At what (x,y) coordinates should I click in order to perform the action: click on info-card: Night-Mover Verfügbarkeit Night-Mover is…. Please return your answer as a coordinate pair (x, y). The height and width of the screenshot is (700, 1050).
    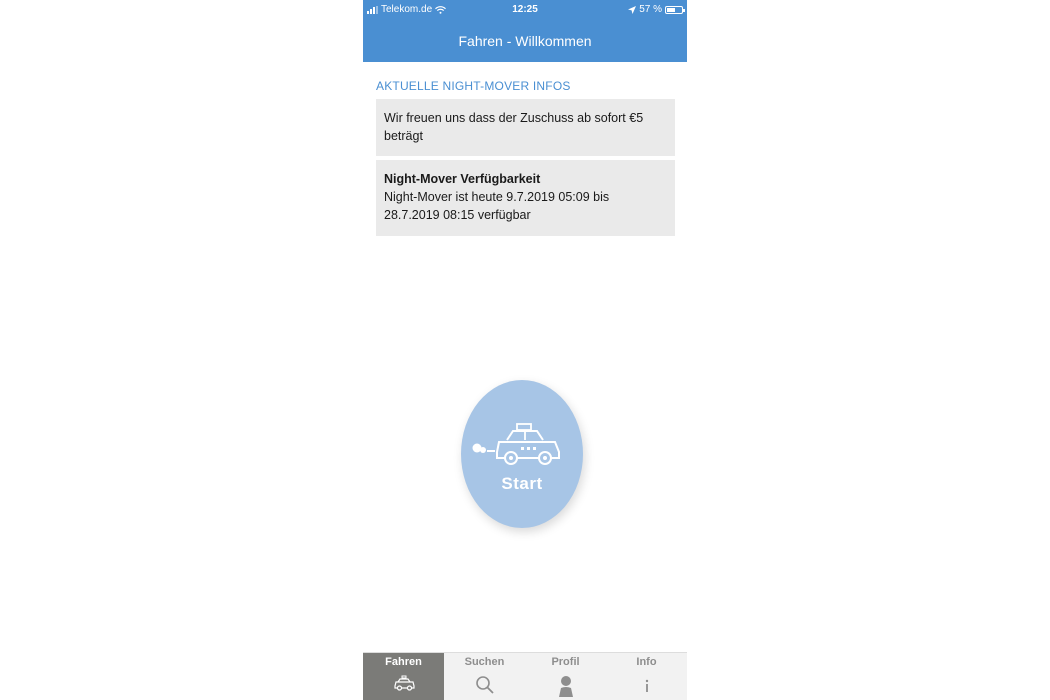
    Looking at the image, I should click on (525, 198).